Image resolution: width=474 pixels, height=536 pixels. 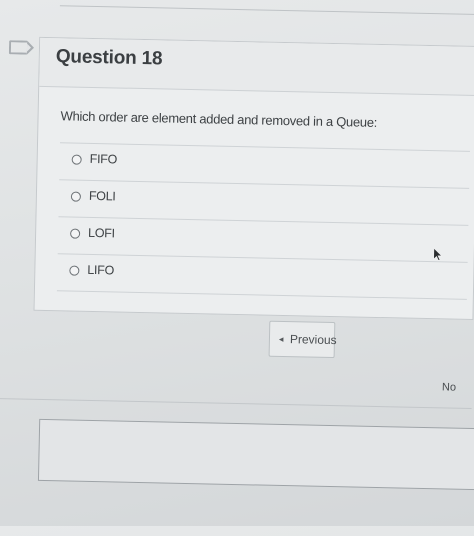 What do you see at coordinates (18, 47) in the screenshot?
I see `flag-question-icon` at bounding box center [18, 47].